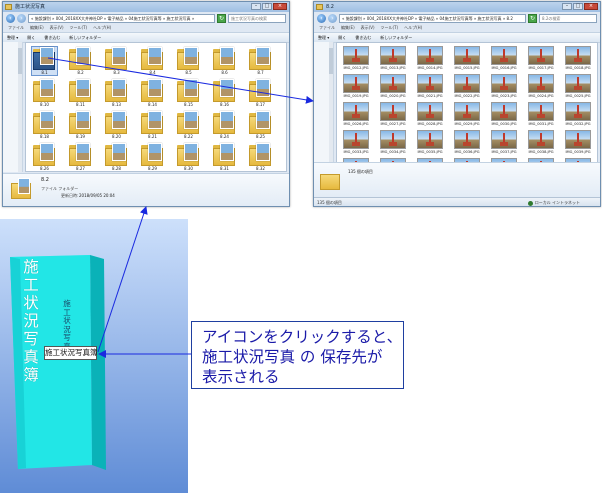 This screenshot has width=602, height=493. What do you see at coordinates (324, 107) in the screenshot?
I see `right-navigation-pane` at bounding box center [324, 107].